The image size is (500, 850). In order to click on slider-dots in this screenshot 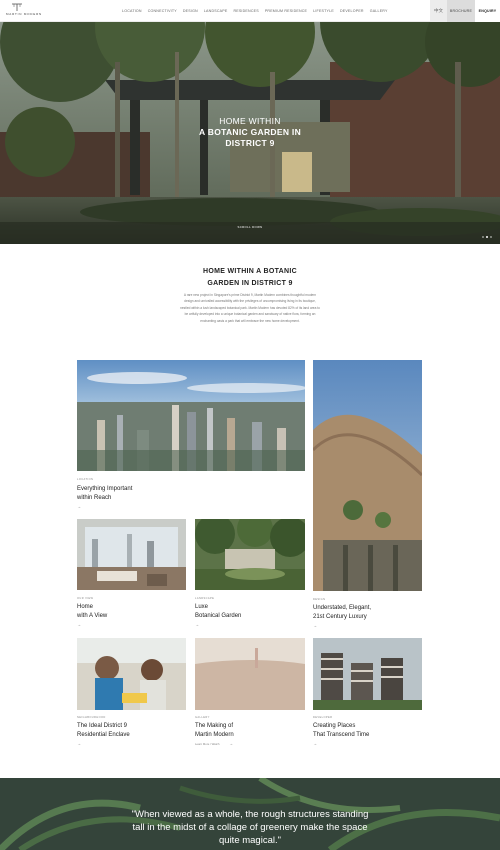, I will do `click(487, 237)`.